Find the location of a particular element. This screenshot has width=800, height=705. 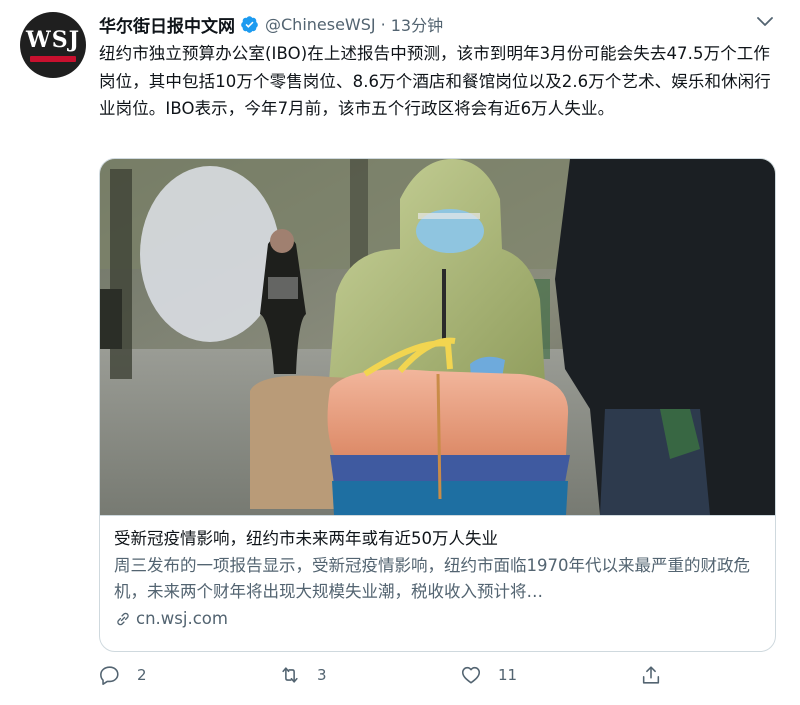

retweet-button: 3 is located at coordinates (303, 675).